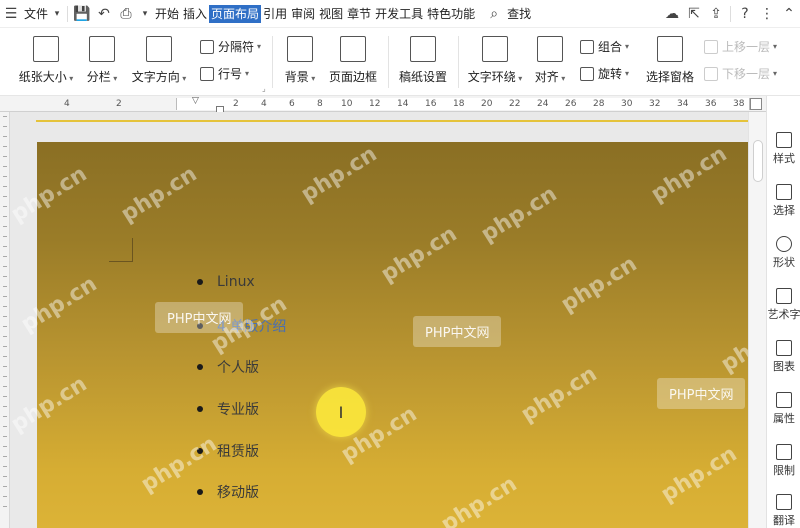 The width and height of the screenshot is (800, 528). What do you see at coordinates (745, 14) in the screenshot?
I see `help-icon: ?` at bounding box center [745, 14].